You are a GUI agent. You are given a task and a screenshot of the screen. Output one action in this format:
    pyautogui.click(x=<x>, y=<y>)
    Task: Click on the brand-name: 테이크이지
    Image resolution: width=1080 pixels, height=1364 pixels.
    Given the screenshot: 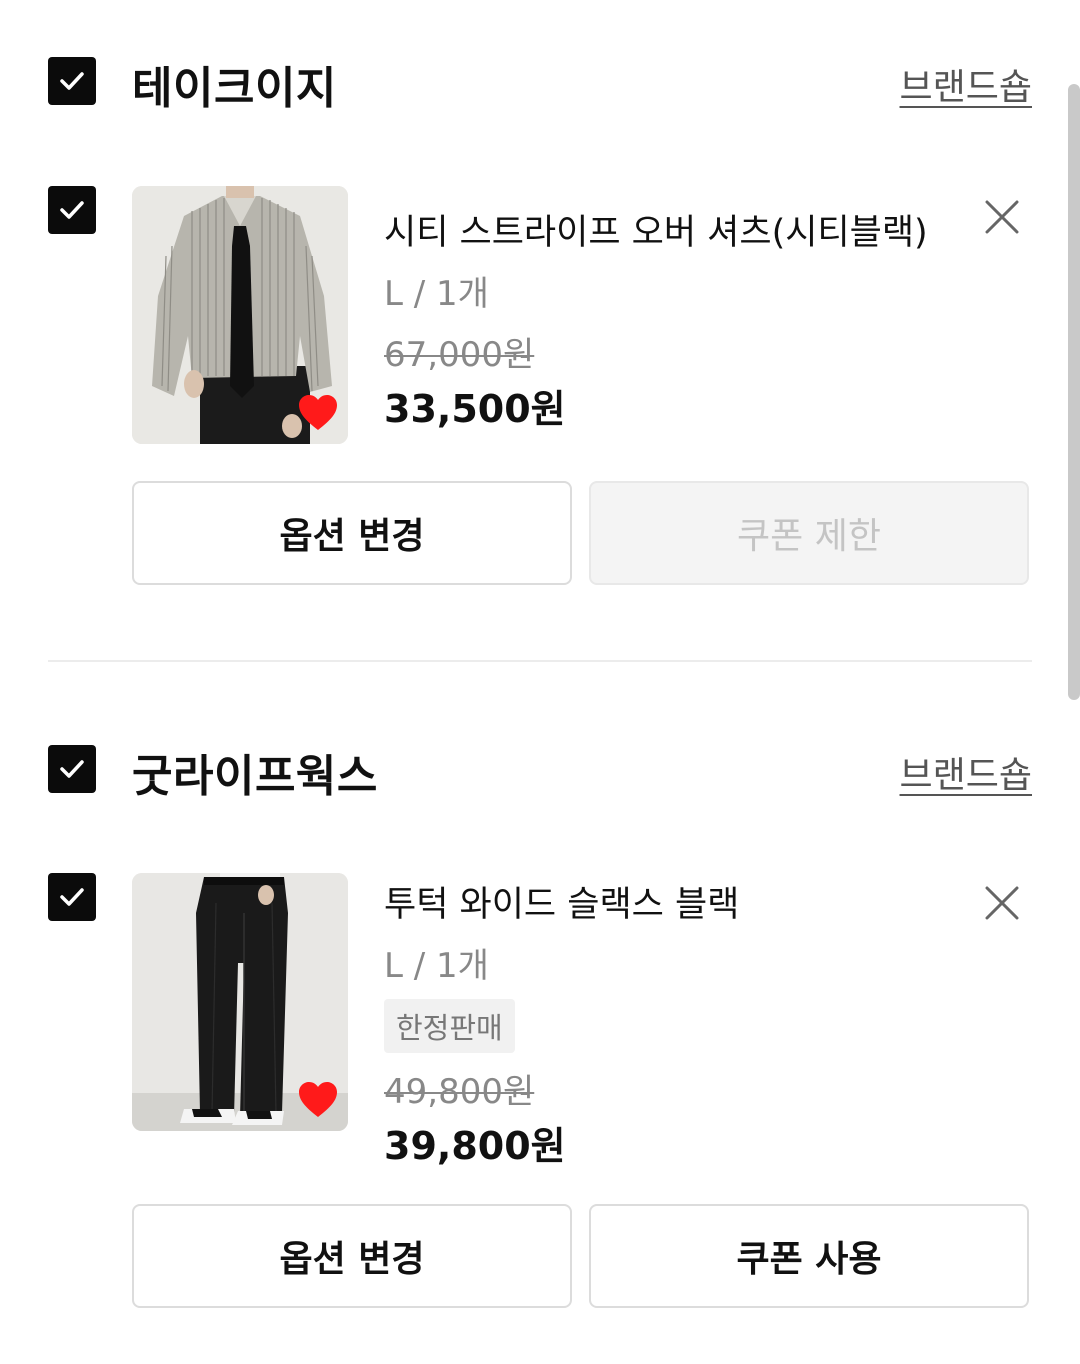 What is the action you would take?
    pyautogui.click(x=234, y=88)
    